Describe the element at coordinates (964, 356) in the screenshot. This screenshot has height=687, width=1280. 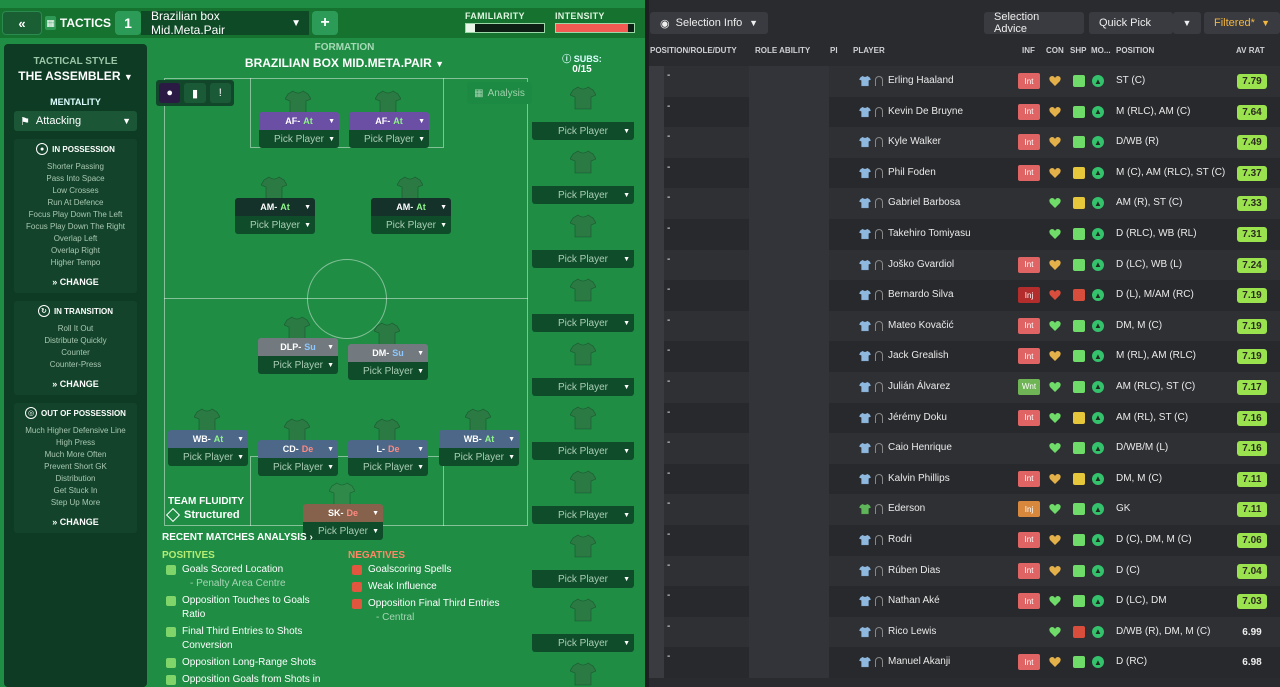
I see `table-row: - Jack Grealish Int ▲ M (RL), AM (RLC) 7.19` at that location.